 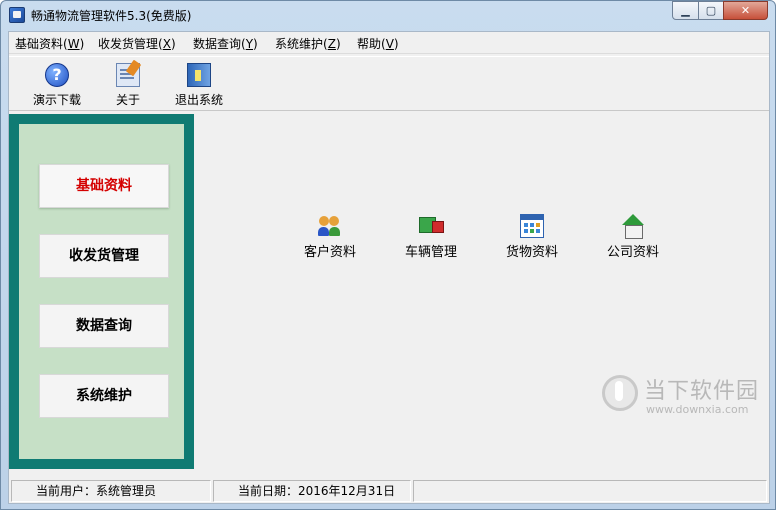 What do you see at coordinates (532, 226) in the screenshot?
I see `cargo-icon` at bounding box center [532, 226].